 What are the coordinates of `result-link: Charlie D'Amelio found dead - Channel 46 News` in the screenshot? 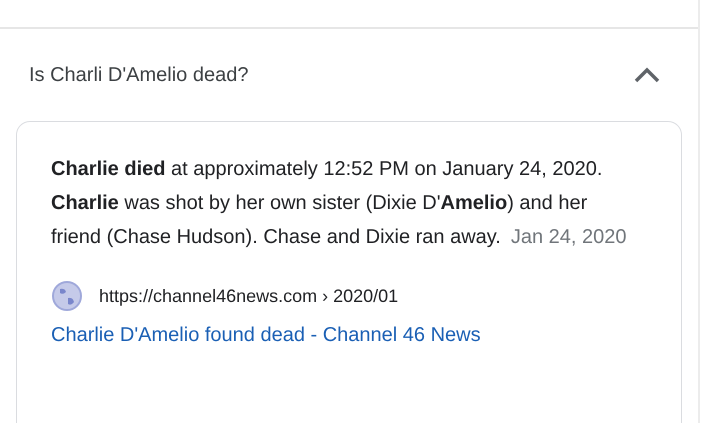 It's located at (266, 335).